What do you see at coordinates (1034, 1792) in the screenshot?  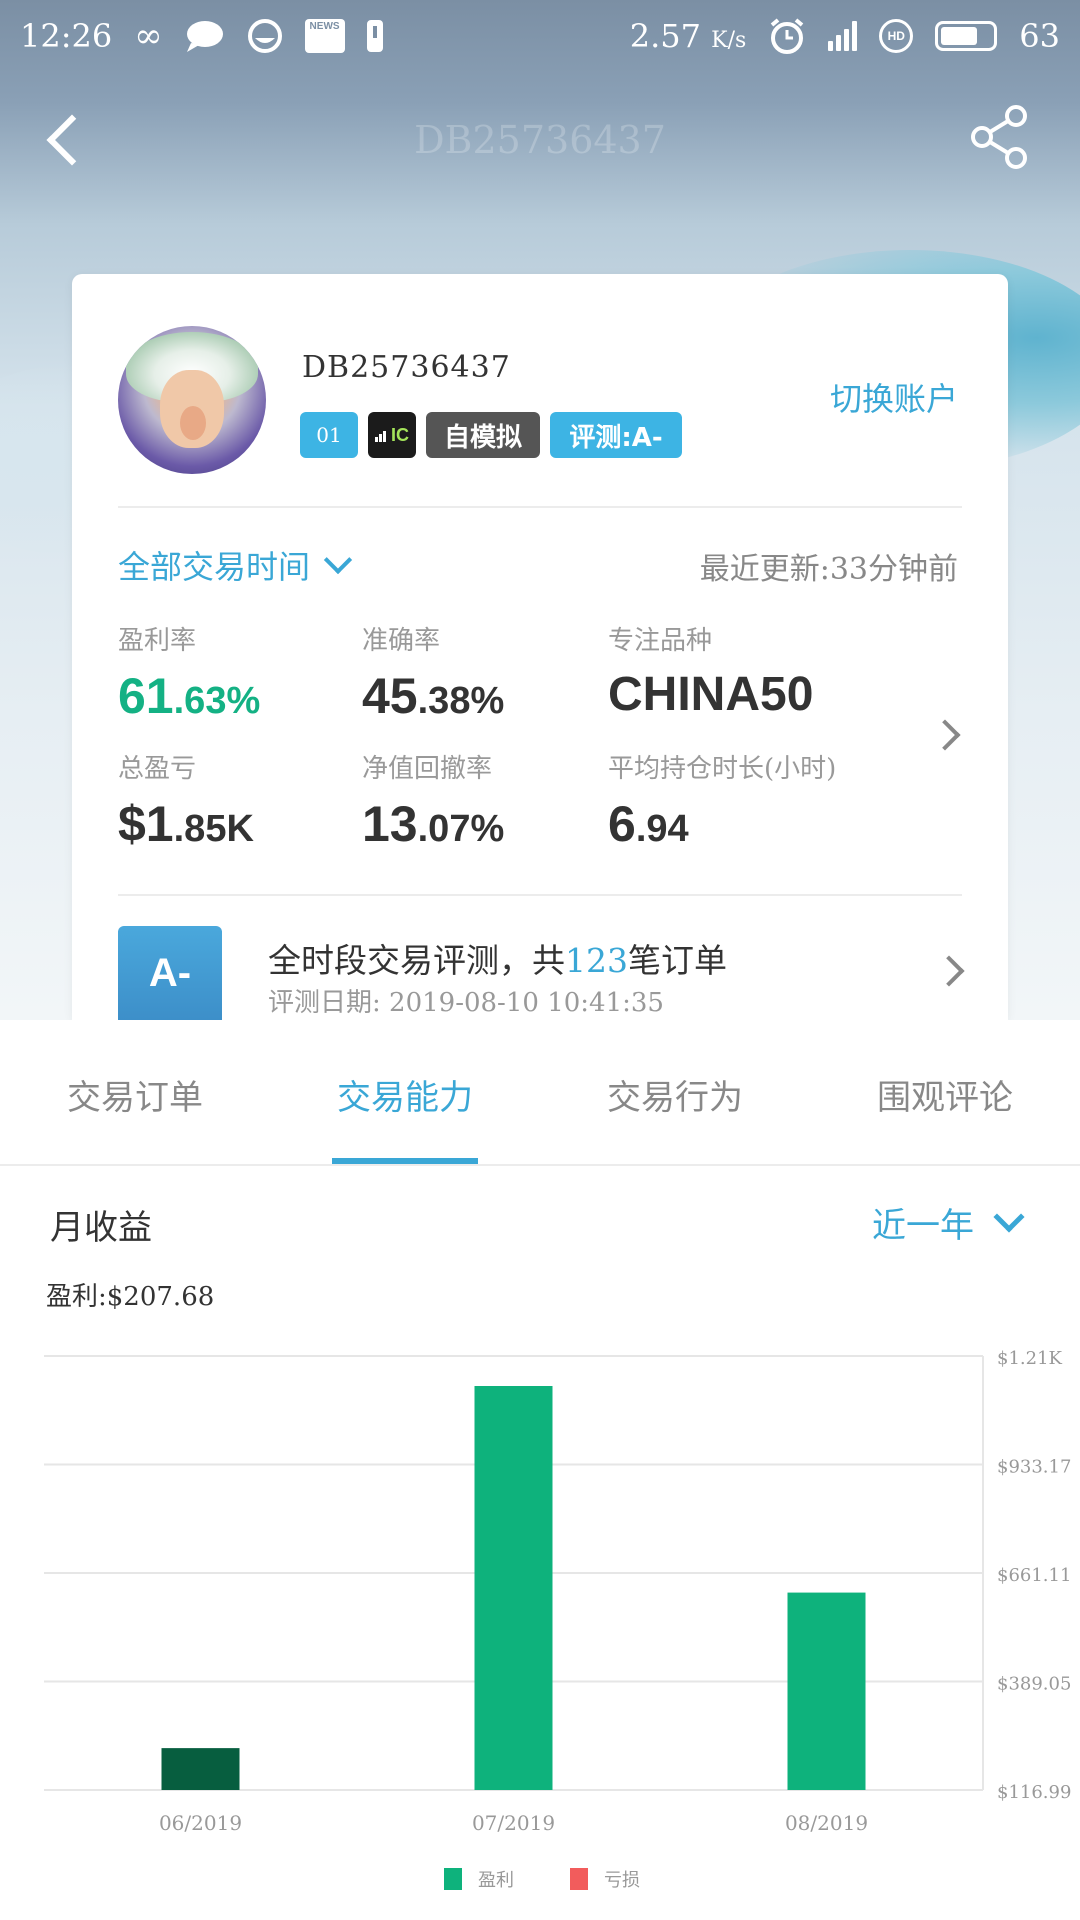 I see `y-tick-label: $116.99` at bounding box center [1034, 1792].